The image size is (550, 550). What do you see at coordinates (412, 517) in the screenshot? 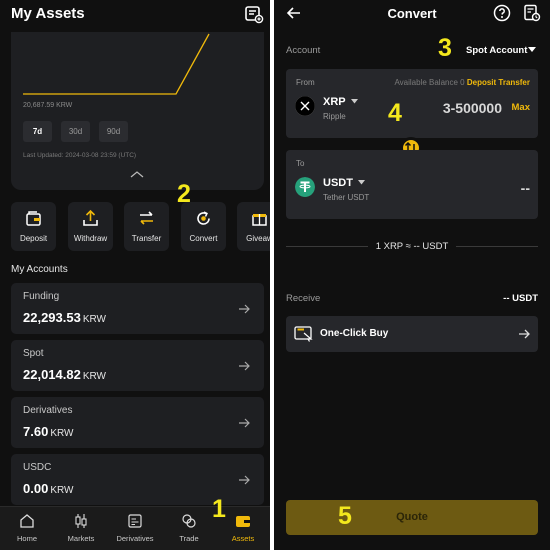
I see `quote-button: Quote` at bounding box center [412, 517].